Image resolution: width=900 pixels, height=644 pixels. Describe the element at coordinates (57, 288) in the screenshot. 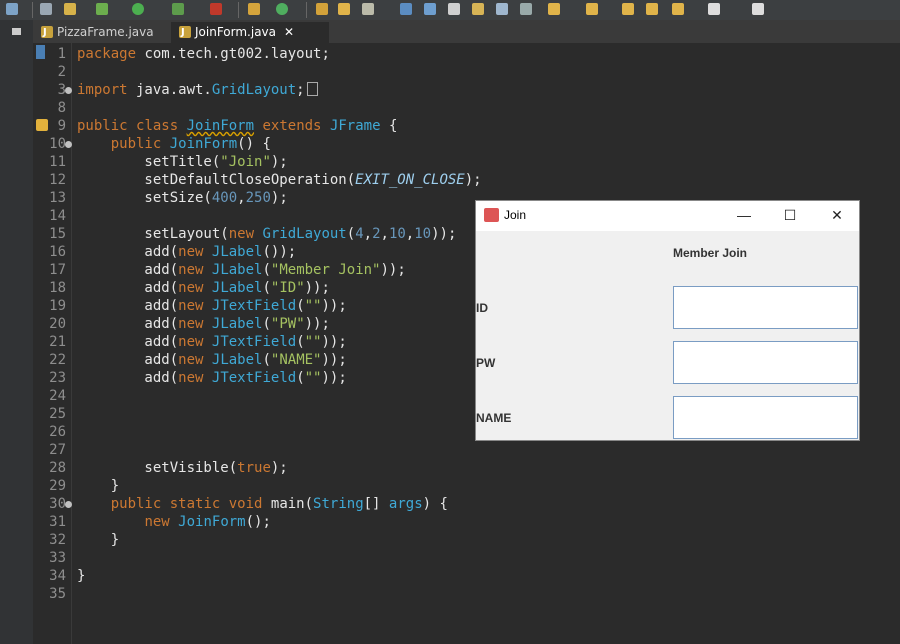

I see `line-number: 18` at that location.